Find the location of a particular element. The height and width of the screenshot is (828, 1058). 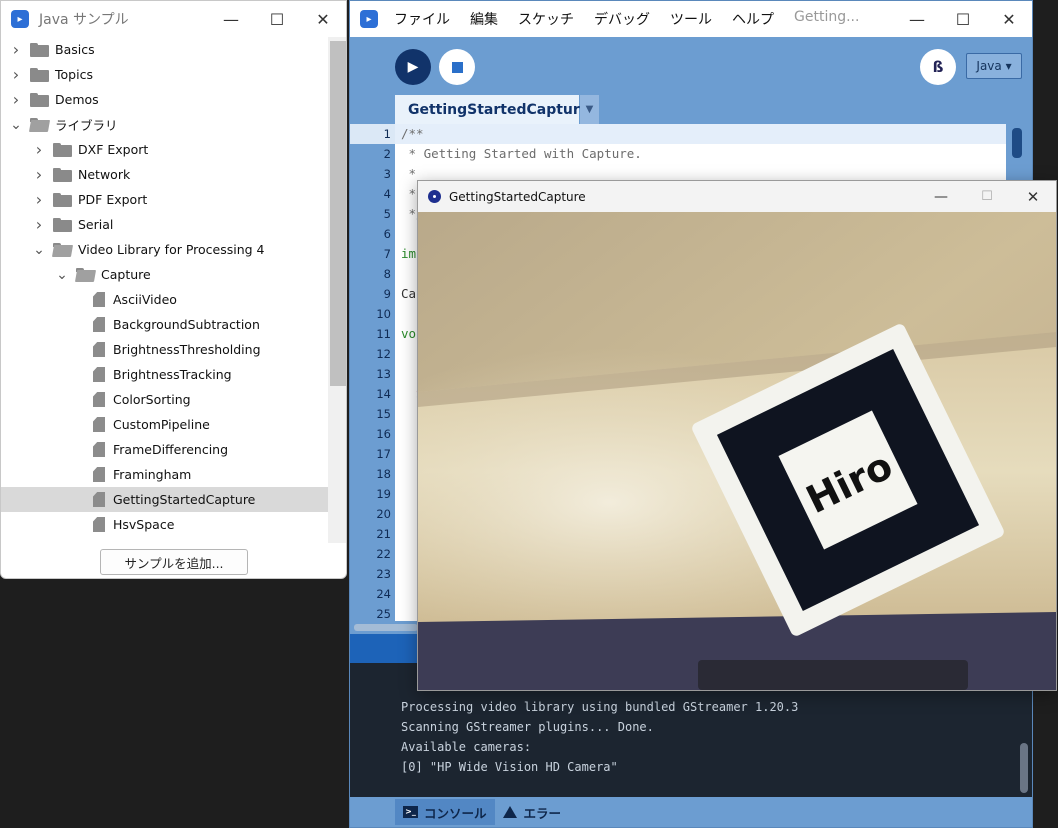

editor-hscrollbar-thumb is located at coordinates (386, 627).